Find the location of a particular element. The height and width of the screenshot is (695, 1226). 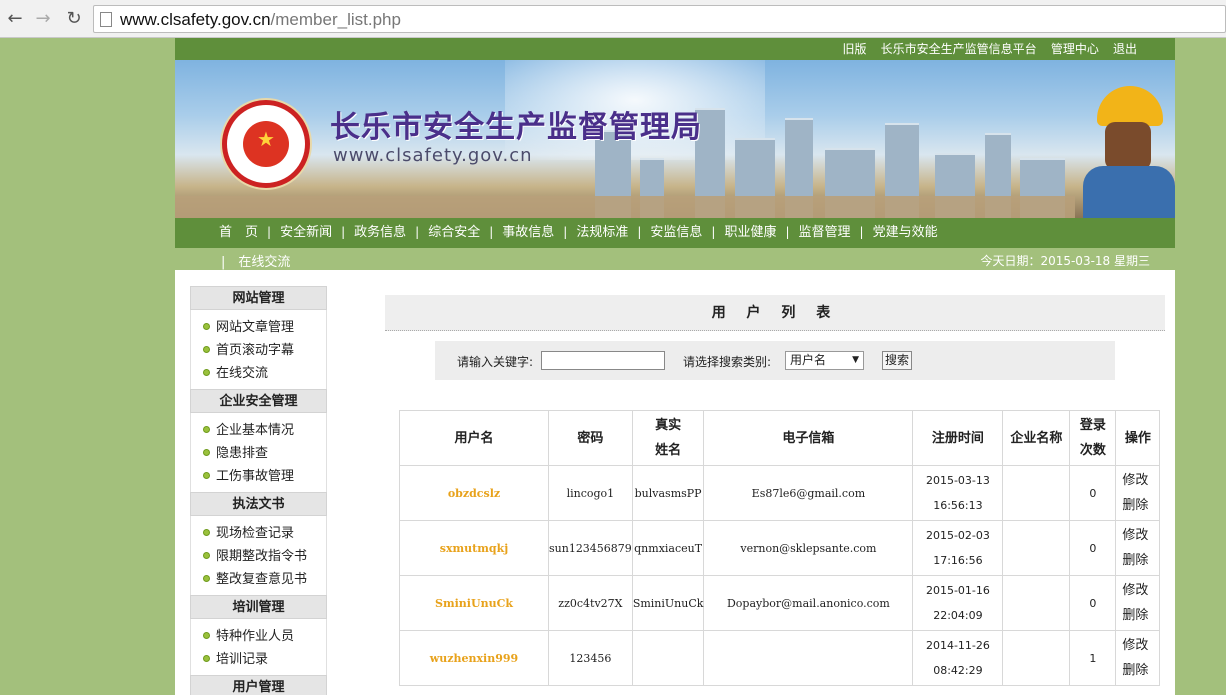

nav-supervision-mgmt: 监督管理 is located at coordinates (825, 233).